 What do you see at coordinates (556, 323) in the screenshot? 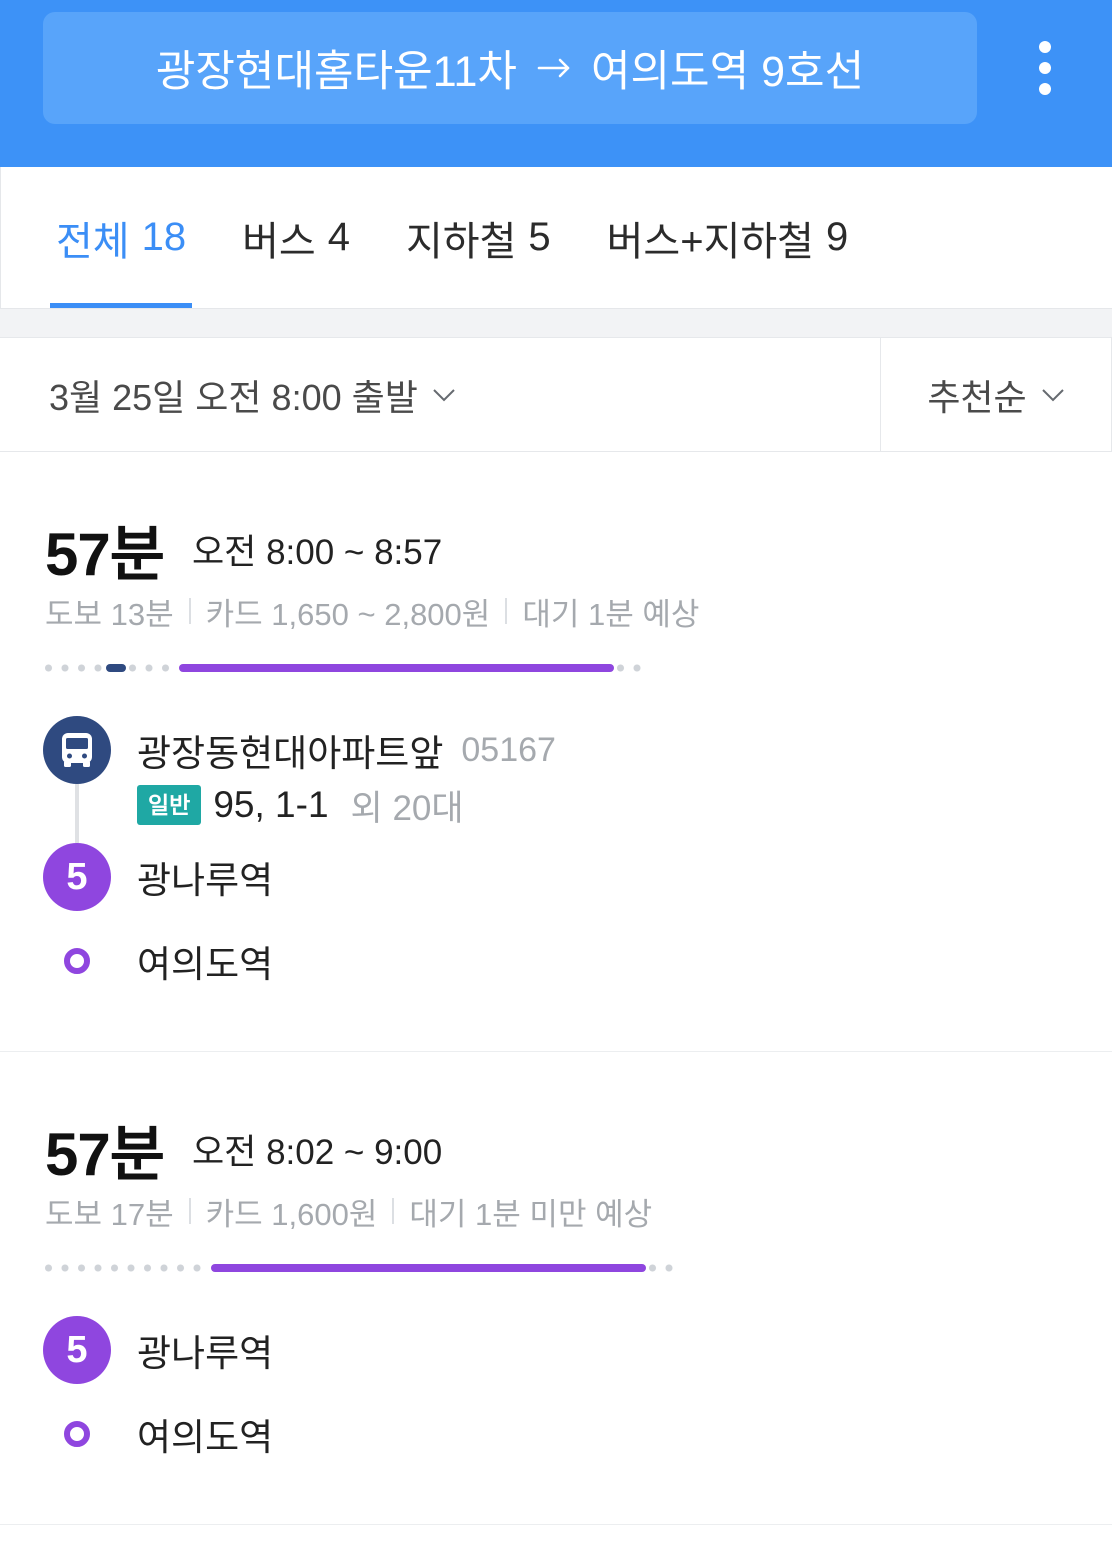
I see `section-divider` at bounding box center [556, 323].